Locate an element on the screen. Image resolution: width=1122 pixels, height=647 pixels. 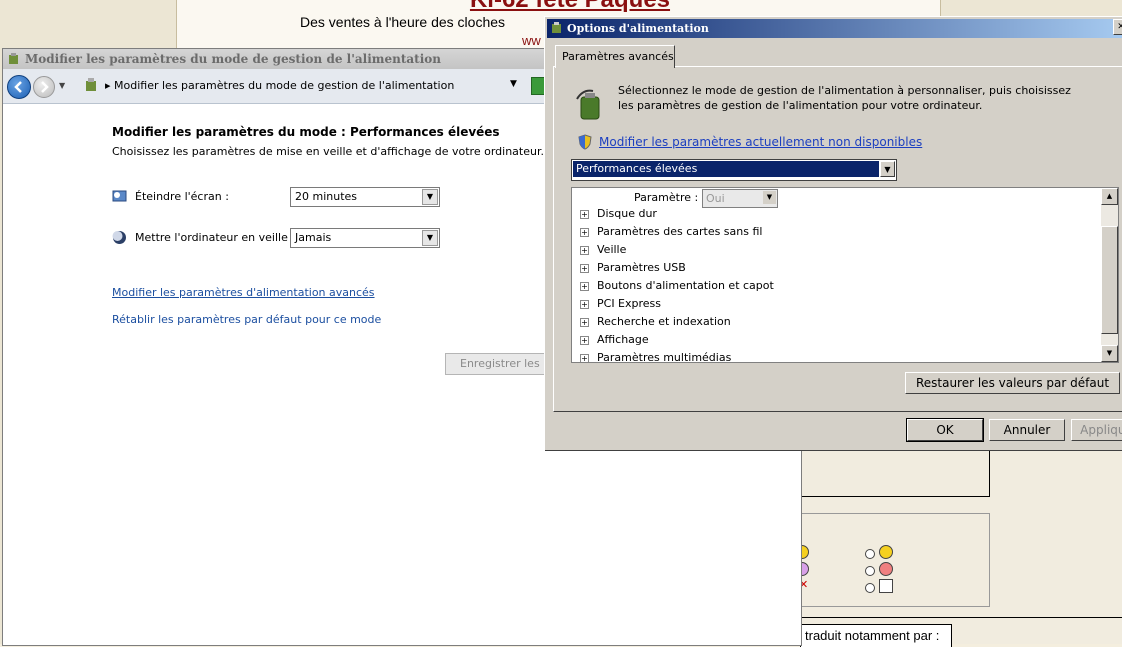
close-icon: ✕ is located at coordinates (1119, 27).